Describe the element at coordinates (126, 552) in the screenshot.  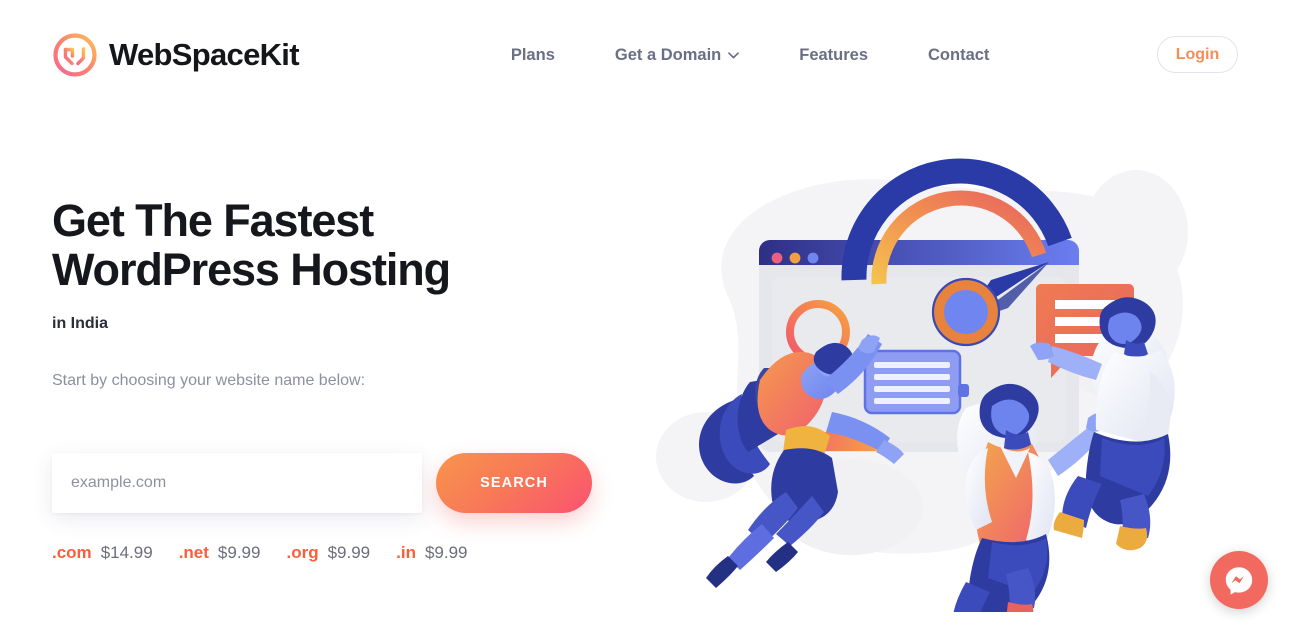
I see `tld-com-price: $14.99` at that location.